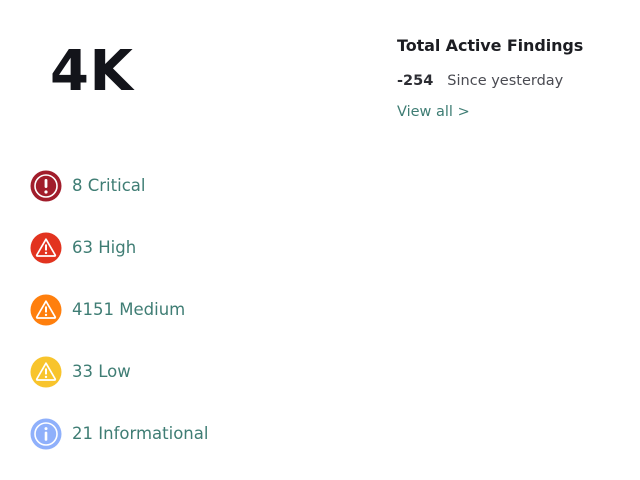 This screenshot has height=480, width=640. I want to click on severity-item-critical: 8 Critical, so click(119, 186).